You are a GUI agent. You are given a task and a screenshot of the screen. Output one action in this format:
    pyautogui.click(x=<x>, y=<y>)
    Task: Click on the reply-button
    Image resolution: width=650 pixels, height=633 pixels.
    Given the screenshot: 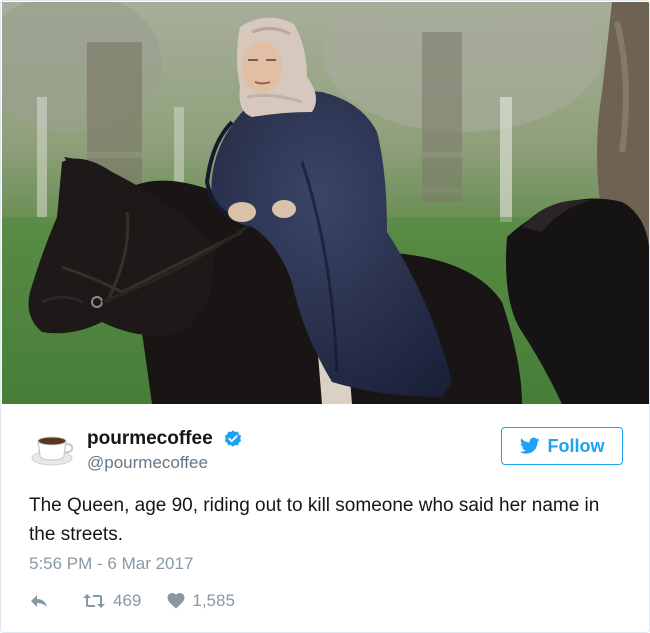 What is the action you would take?
    pyautogui.click(x=42, y=601)
    